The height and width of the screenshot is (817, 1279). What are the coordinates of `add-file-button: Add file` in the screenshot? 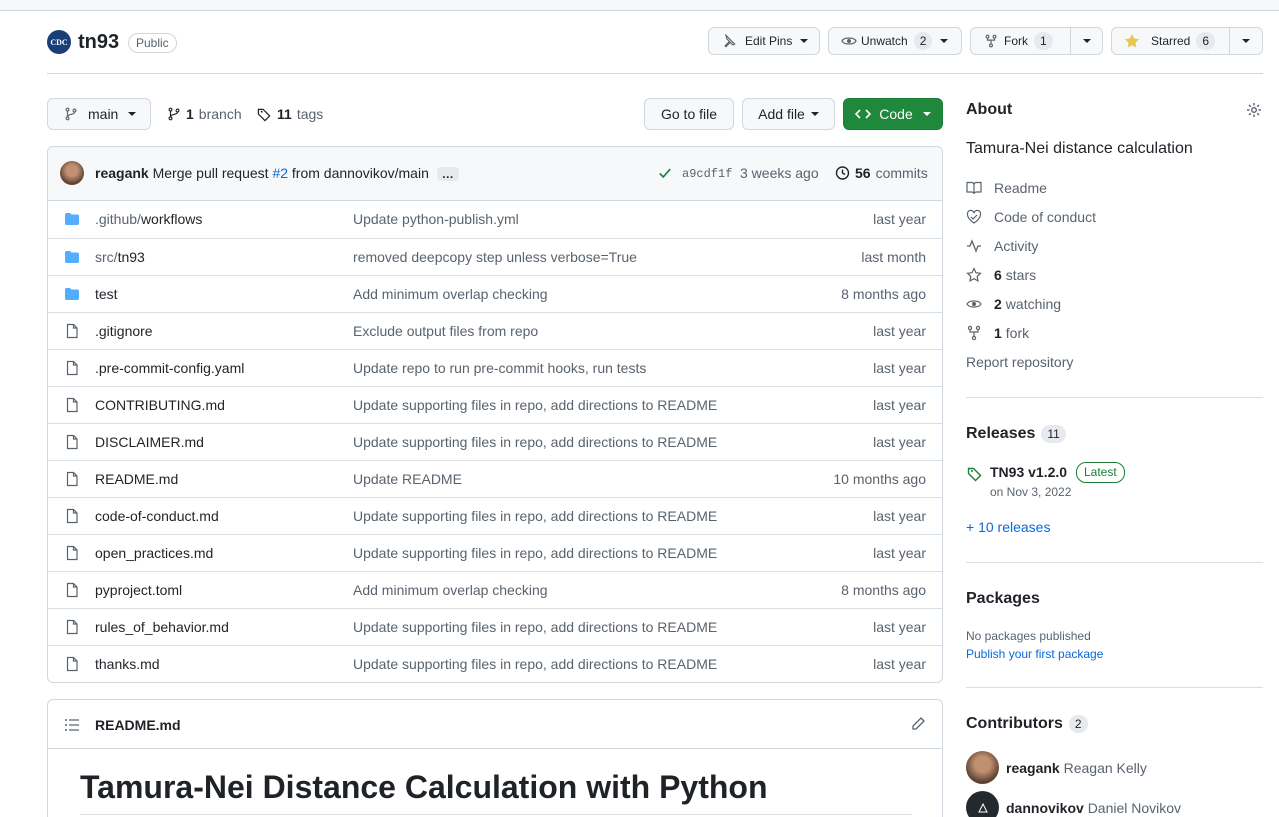 It's located at (788, 114).